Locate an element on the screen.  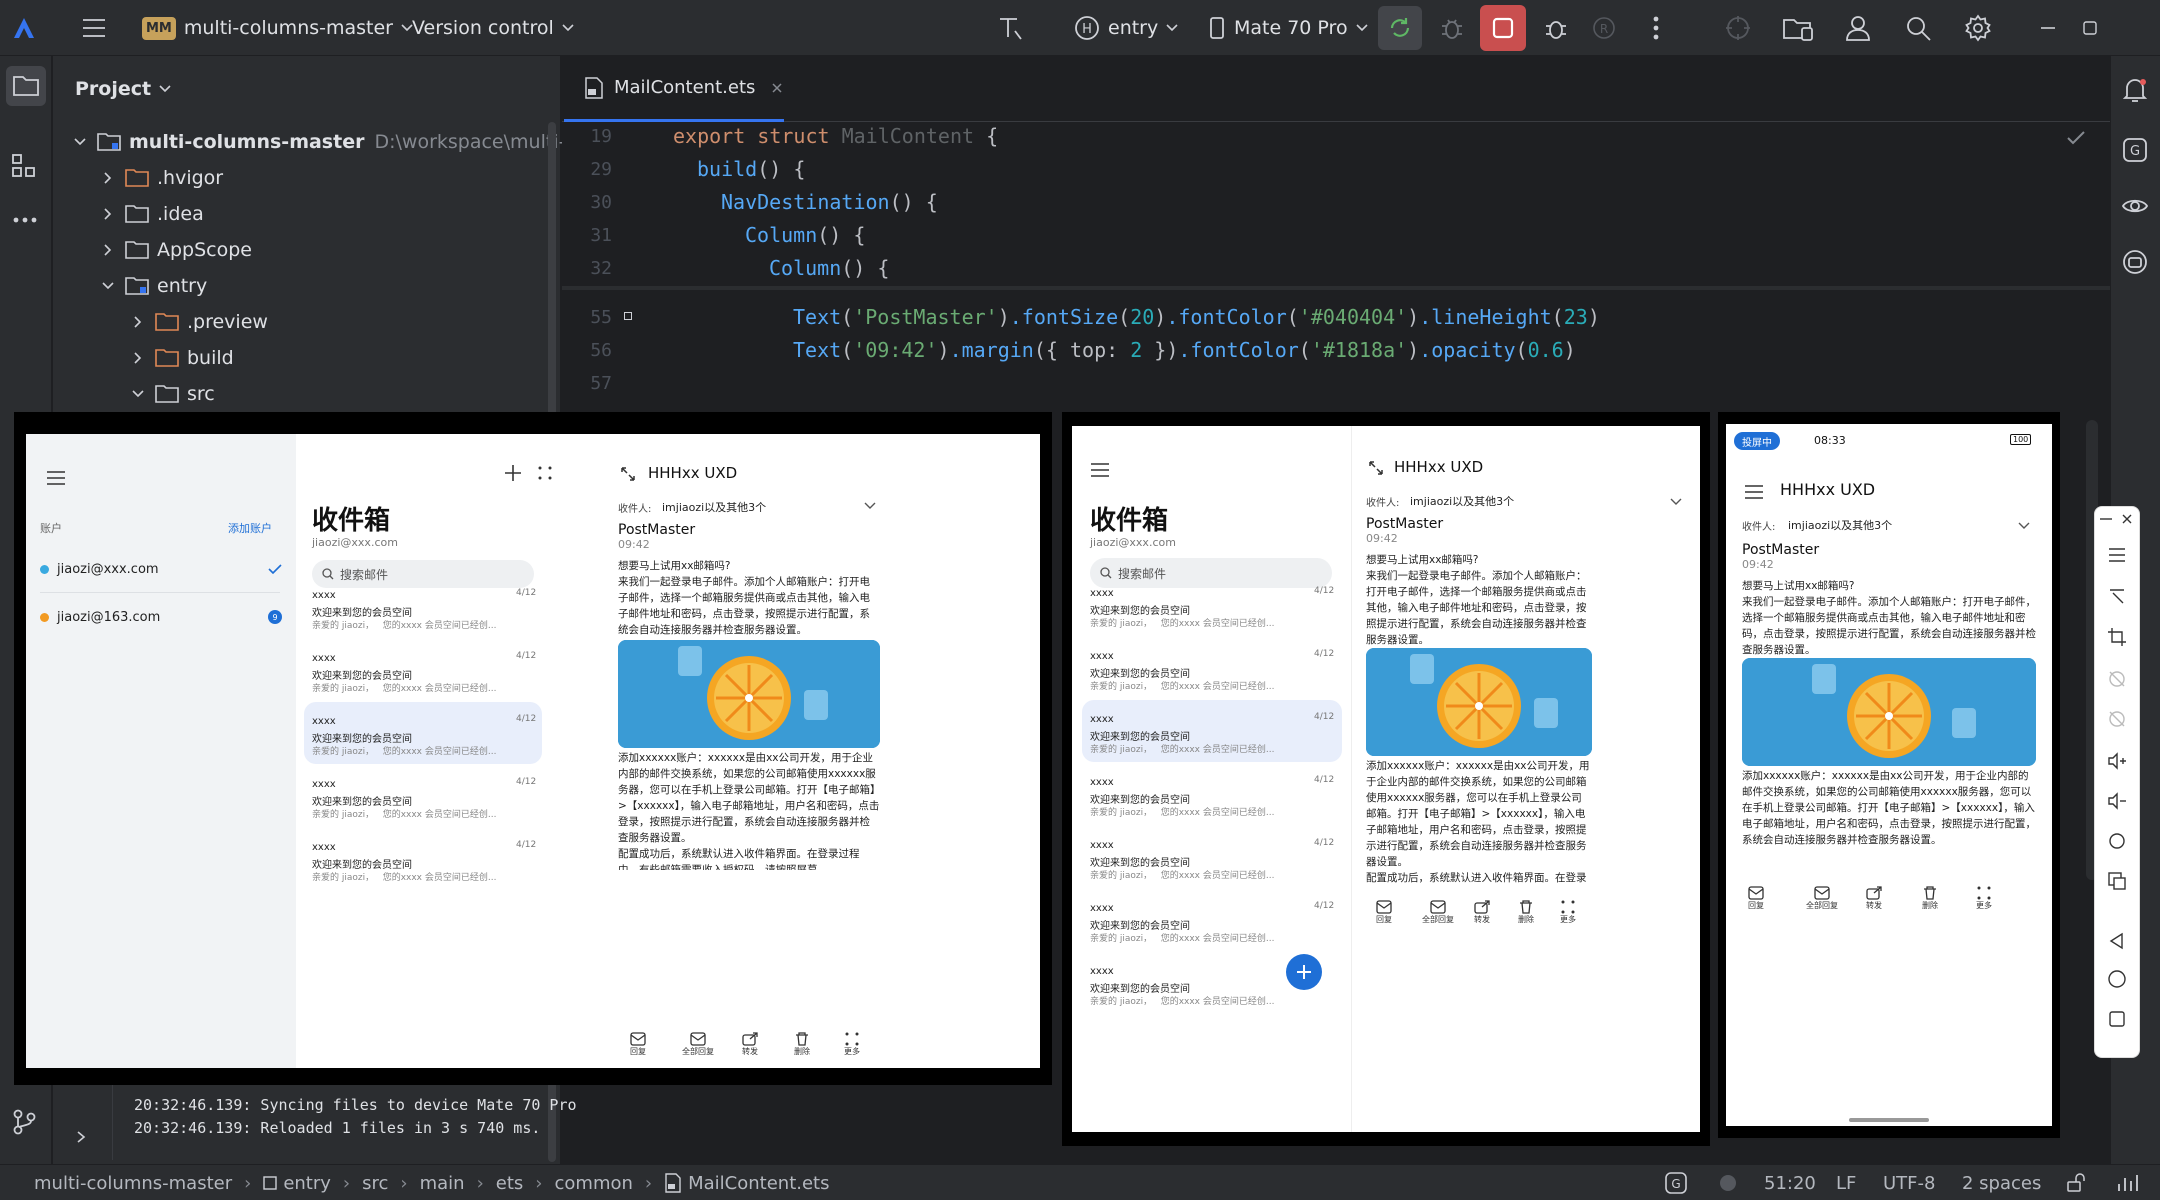
project-switcher: MM multi-columns-master is located at coordinates (277, 28).